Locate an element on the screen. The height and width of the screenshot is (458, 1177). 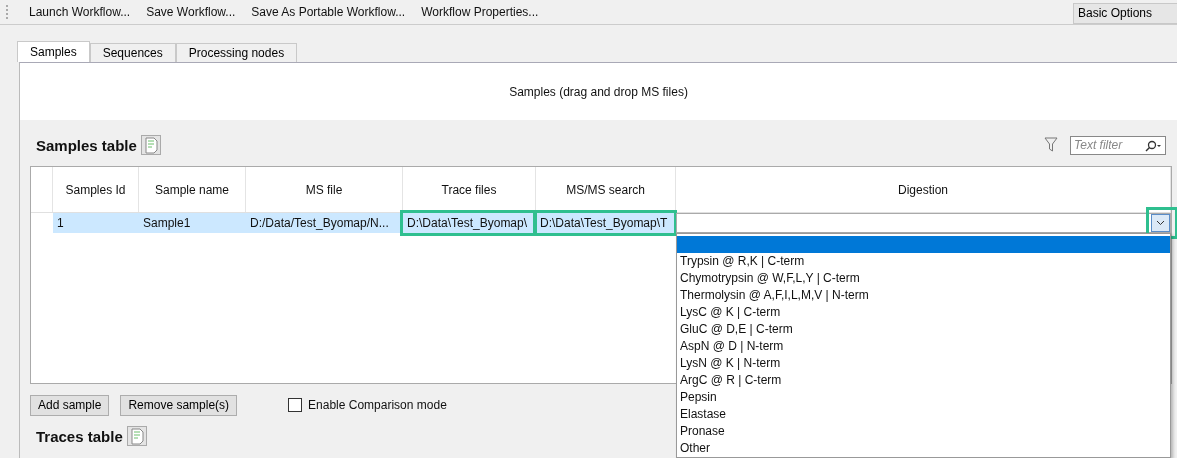
dropdown-option: ArgC @ R | C-term is located at coordinates (923, 380).